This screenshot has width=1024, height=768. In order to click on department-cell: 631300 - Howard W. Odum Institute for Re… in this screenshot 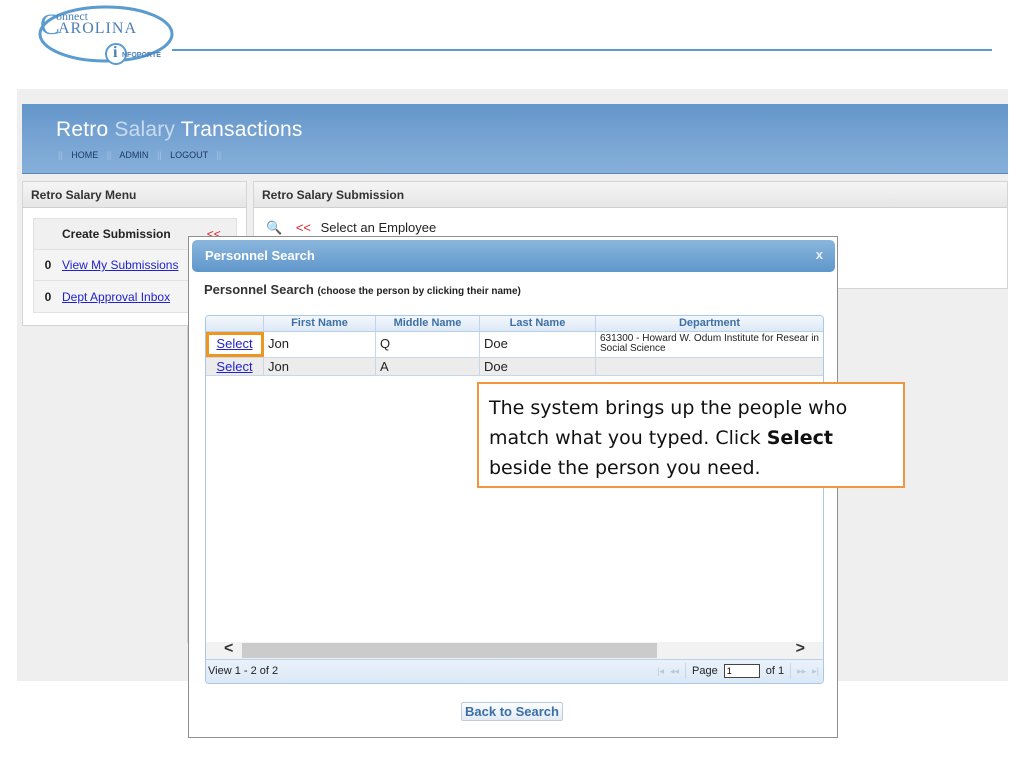, I will do `click(709, 343)`.